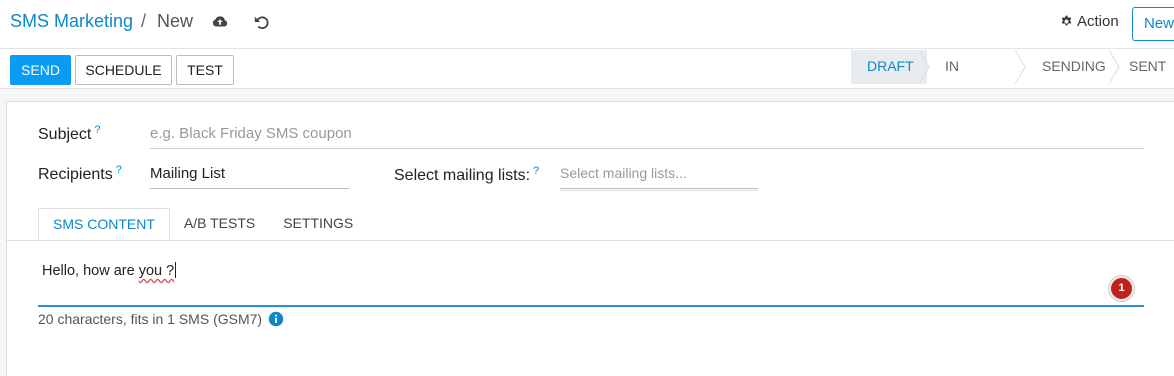 This screenshot has width=1174, height=376. What do you see at coordinates (647, 137) in the screenshot?
I see `subject-input: e.g. Black Friday SMS coupon` at bounding box center [647, 137].